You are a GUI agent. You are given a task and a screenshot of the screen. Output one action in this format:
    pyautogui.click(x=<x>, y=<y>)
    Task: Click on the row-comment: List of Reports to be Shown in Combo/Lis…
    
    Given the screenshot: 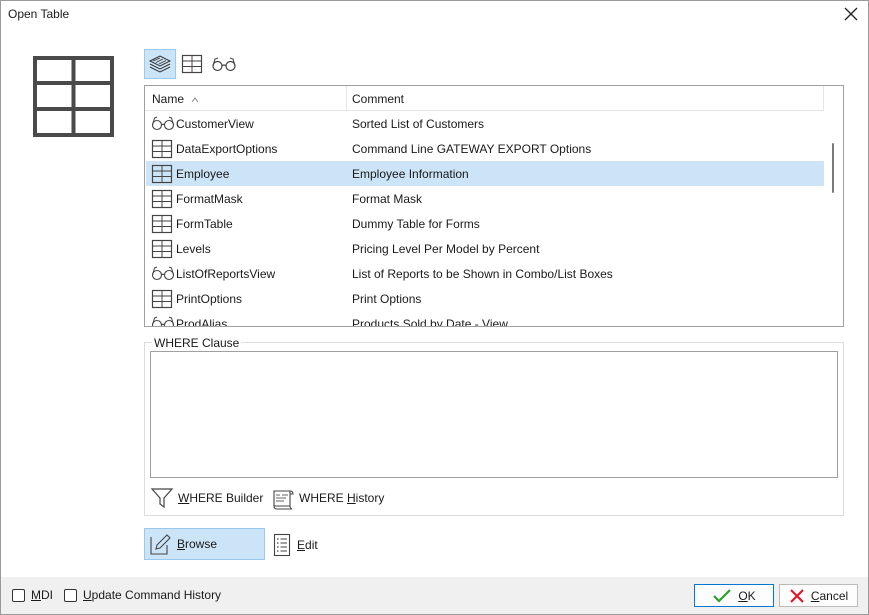 What is the action you would take?
    pyautogui.click(x=482, y=274)
    